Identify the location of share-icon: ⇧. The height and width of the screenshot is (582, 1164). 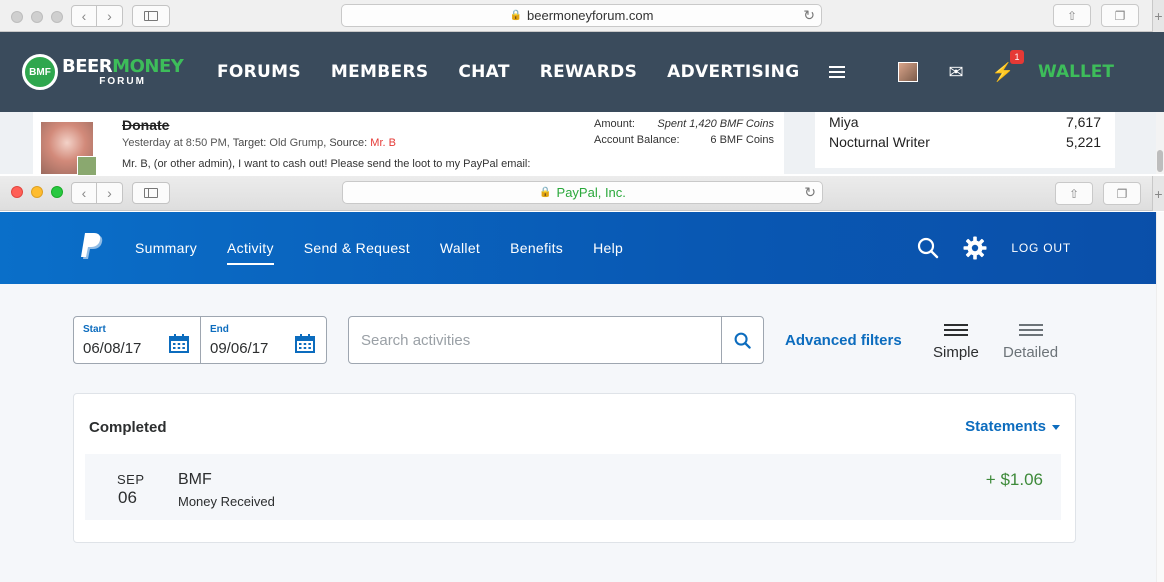
(1074, 193).